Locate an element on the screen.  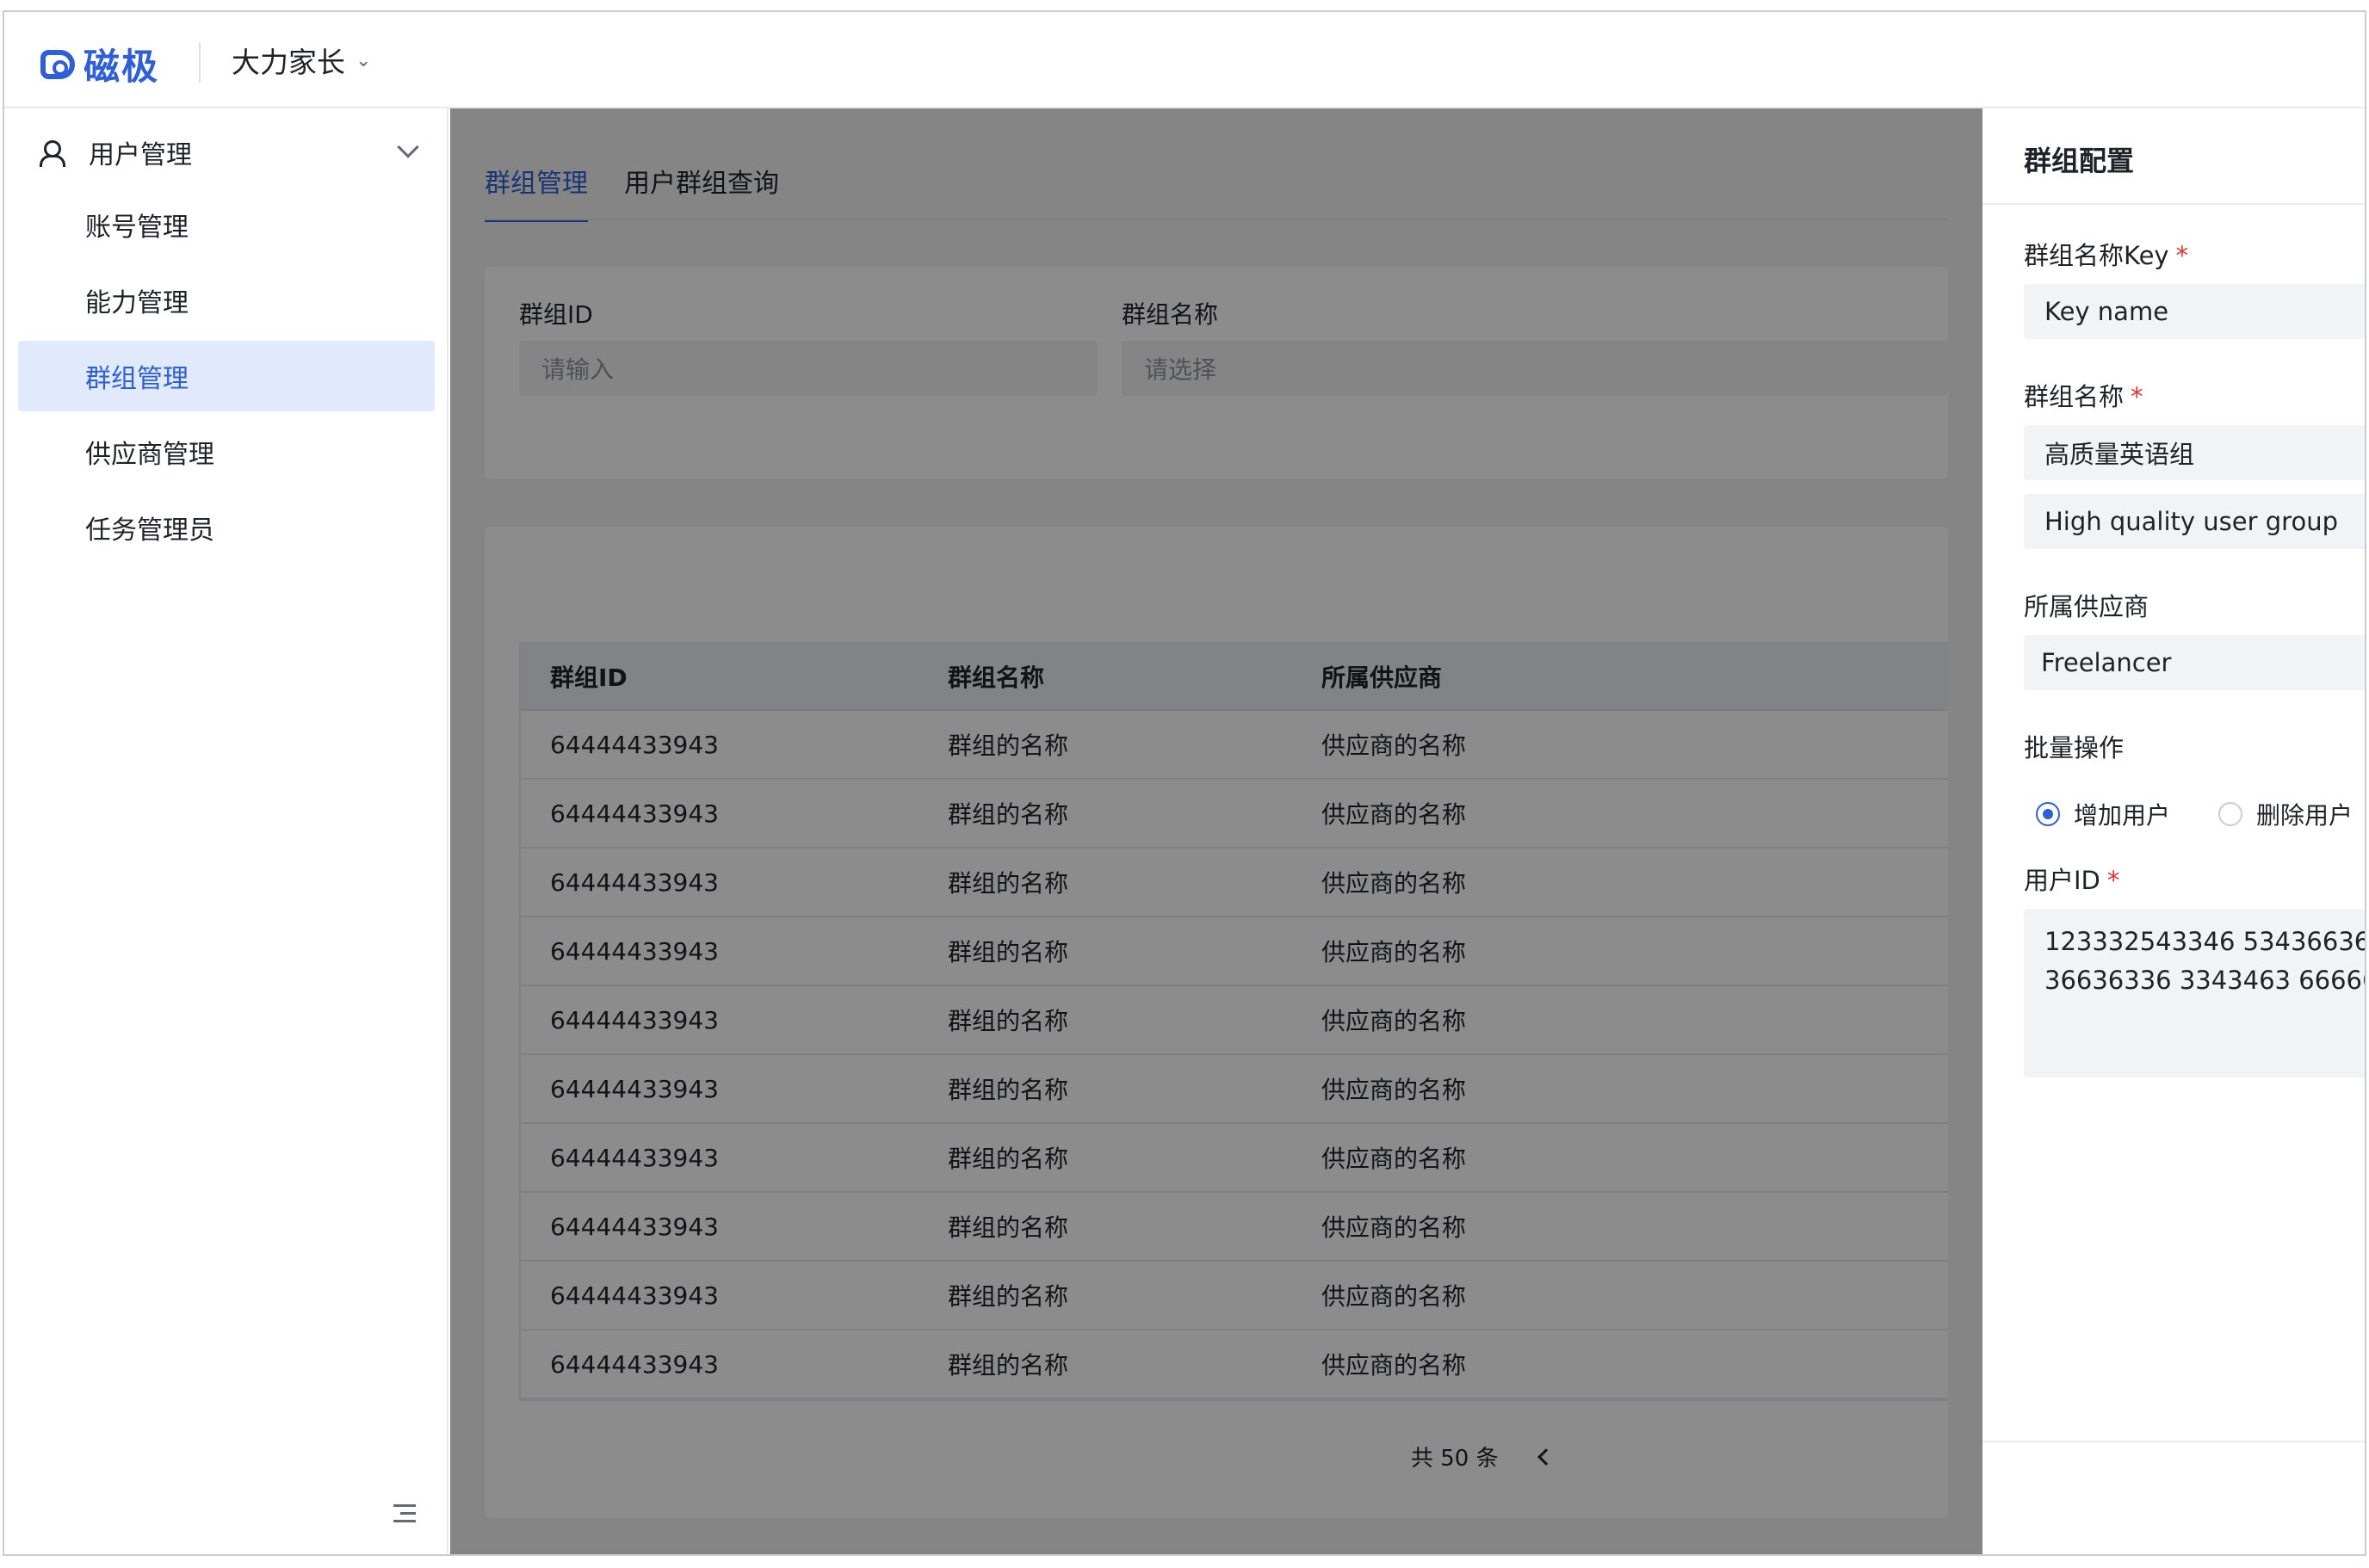
sidebar-item-abilities: 能力管理 is located at coordinates (226, 300).